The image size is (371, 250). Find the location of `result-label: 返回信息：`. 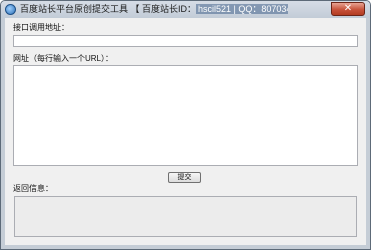

result-label: 返回信息： is located at coordinates (33, 188).